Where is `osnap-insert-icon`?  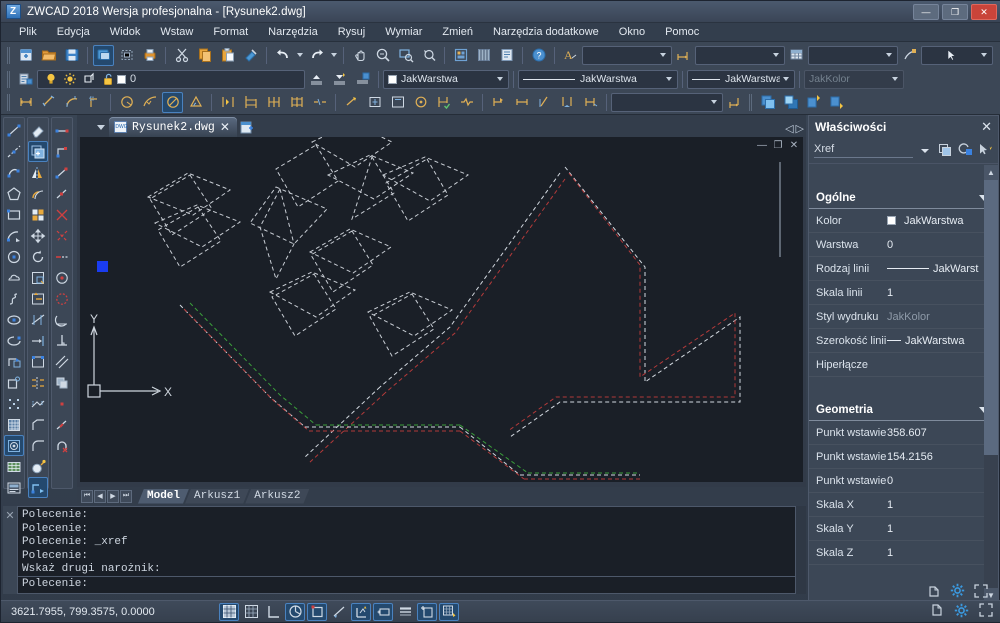 osnap-insert-icon is located at coordinates (62, 382).